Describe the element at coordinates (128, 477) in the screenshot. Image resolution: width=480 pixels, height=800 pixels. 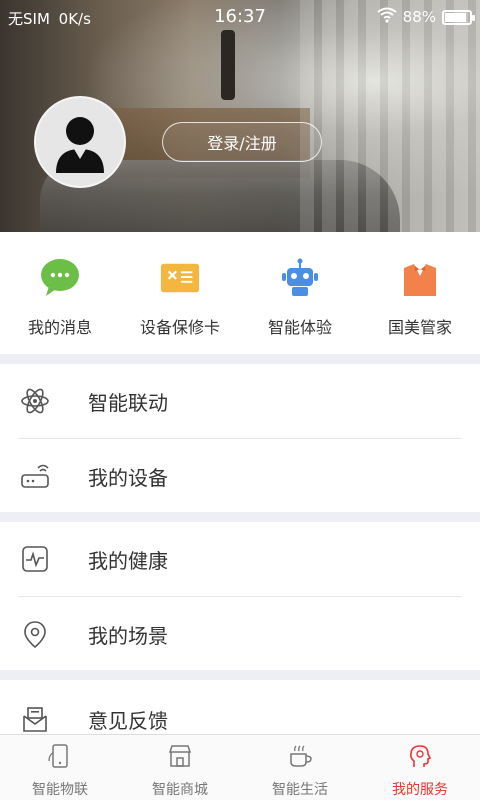
I see `menu-item-label: 我的设备` at that location.